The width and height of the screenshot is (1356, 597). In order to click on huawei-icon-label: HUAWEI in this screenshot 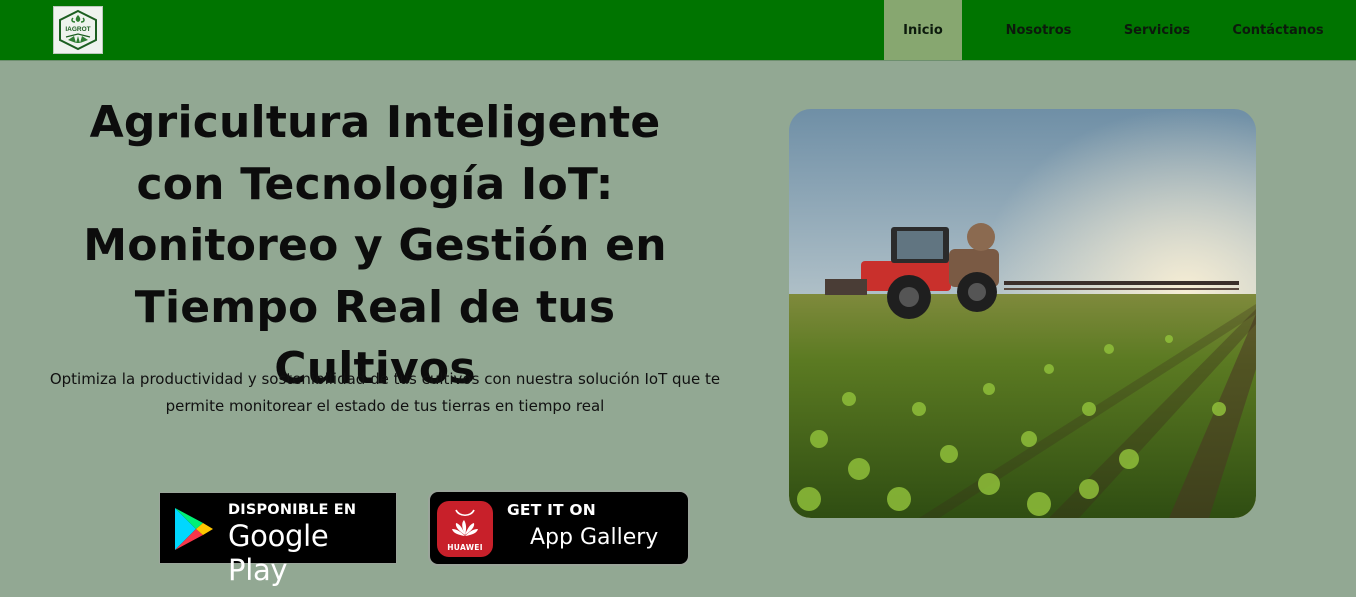, I will do `click(465, 547)`.